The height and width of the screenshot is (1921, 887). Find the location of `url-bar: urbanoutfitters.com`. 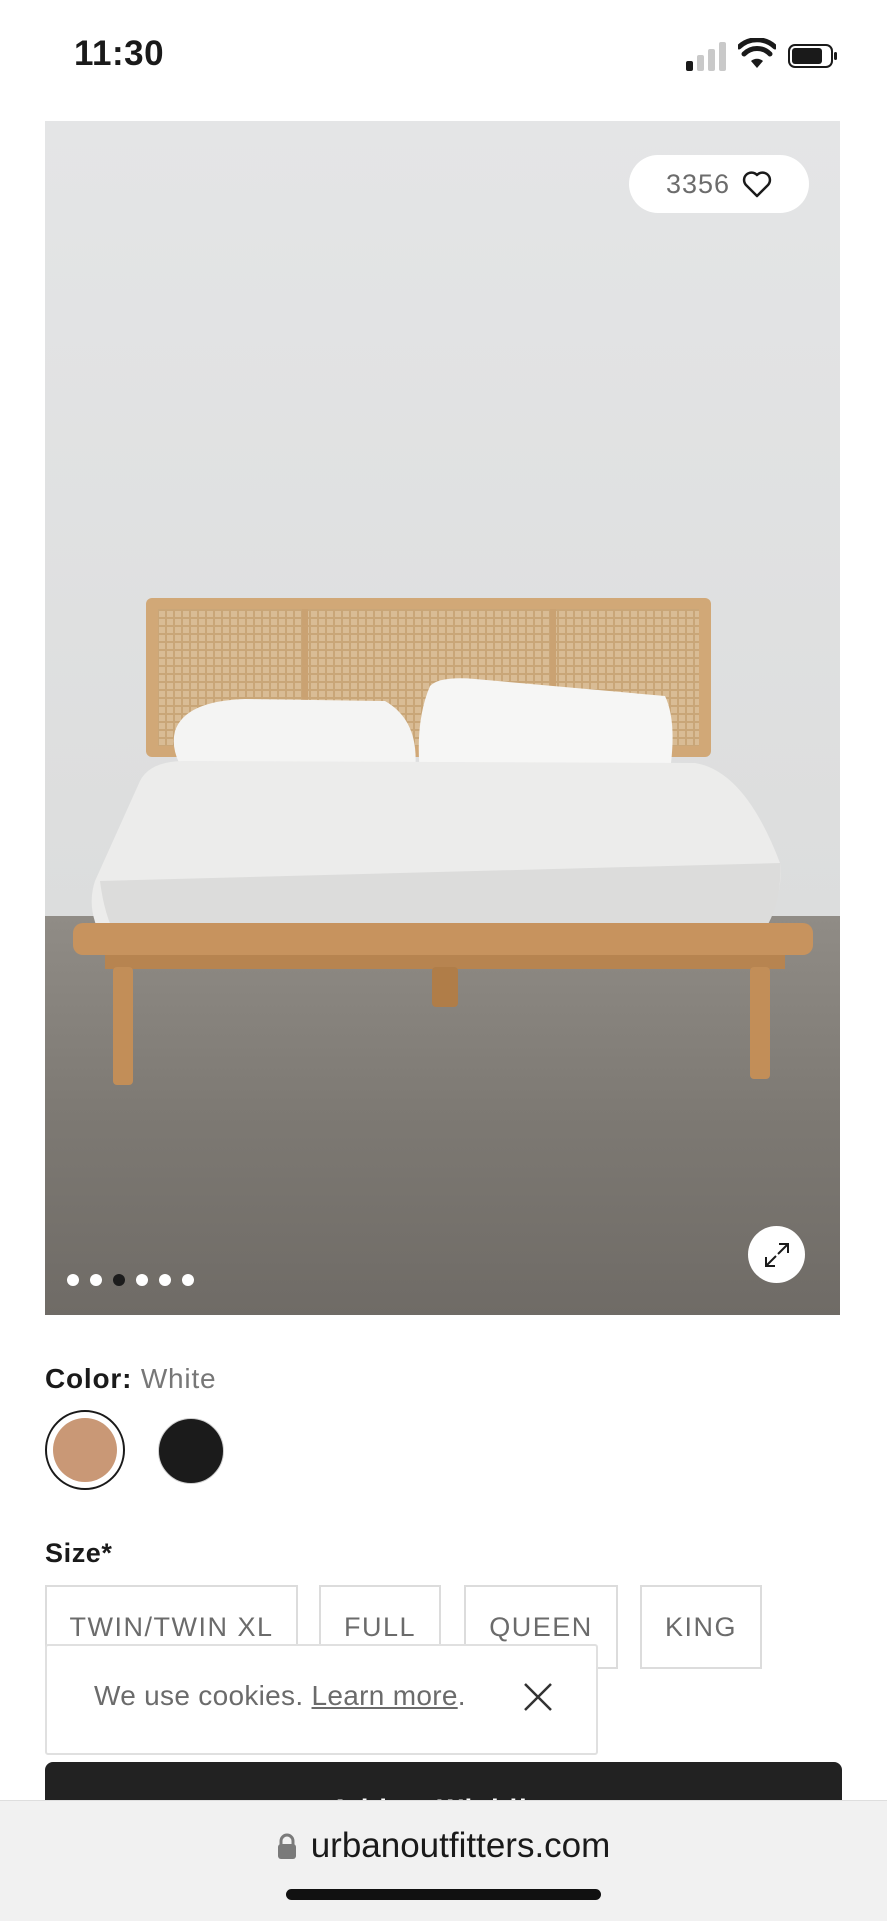

url-bar: urbanoutfitters.com is located at coordinates (443, 1846).